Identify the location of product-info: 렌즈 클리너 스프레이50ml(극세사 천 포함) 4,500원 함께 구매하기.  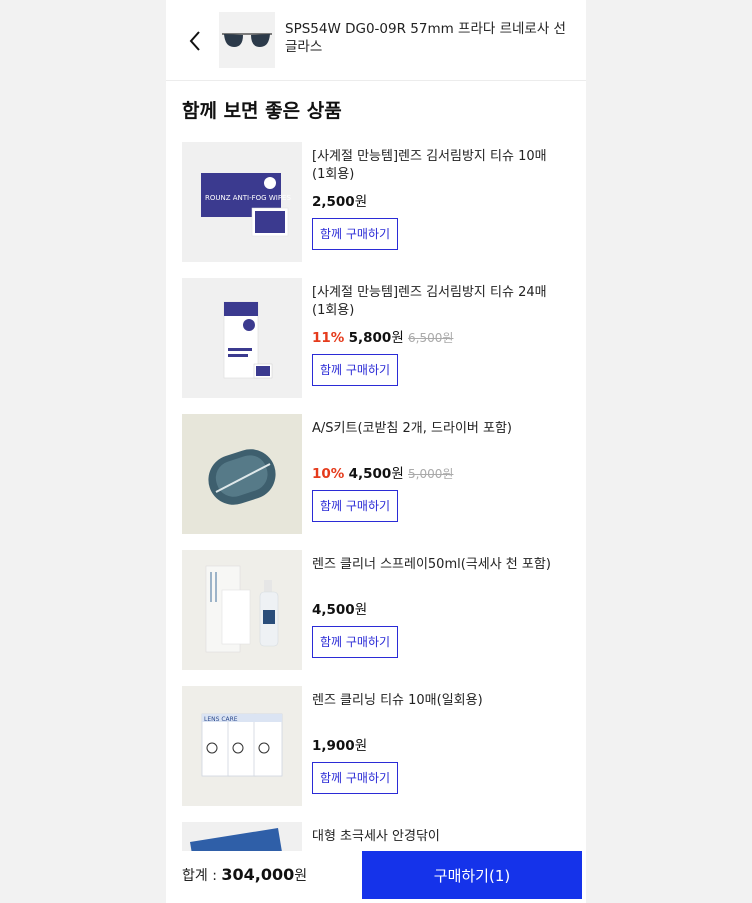
(434, 607).